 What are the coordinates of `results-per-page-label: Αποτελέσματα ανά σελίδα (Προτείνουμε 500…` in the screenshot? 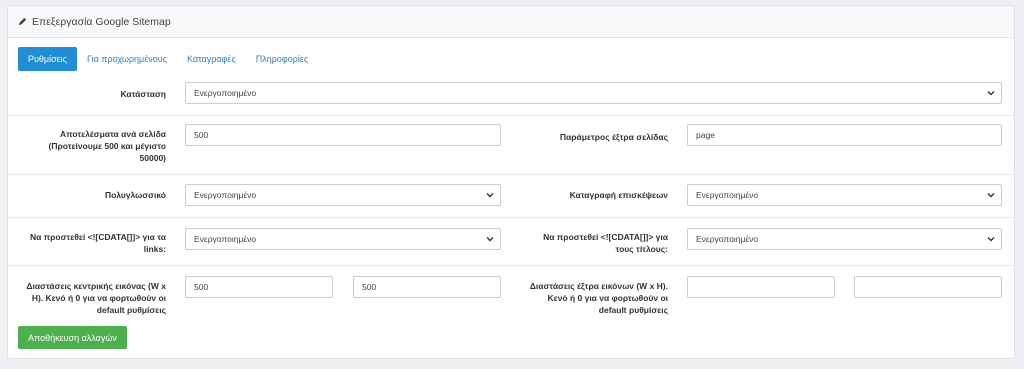 It's located at (107, 146).